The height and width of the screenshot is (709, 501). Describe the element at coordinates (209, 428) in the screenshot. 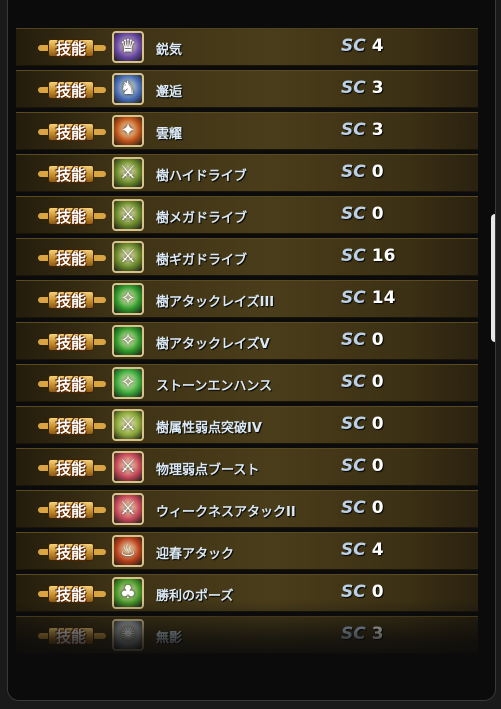

I see `skill-name: 樹属性弱点突破IV` at that location.